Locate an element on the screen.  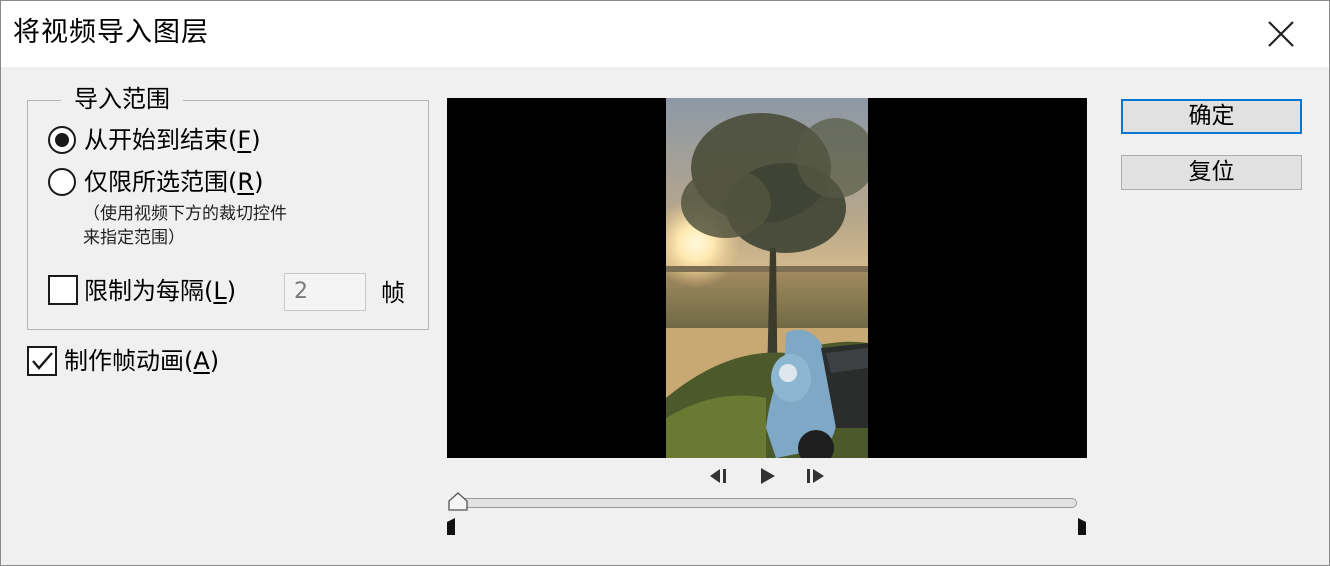
trim-end-icon is located at coordinates (1082, 526).